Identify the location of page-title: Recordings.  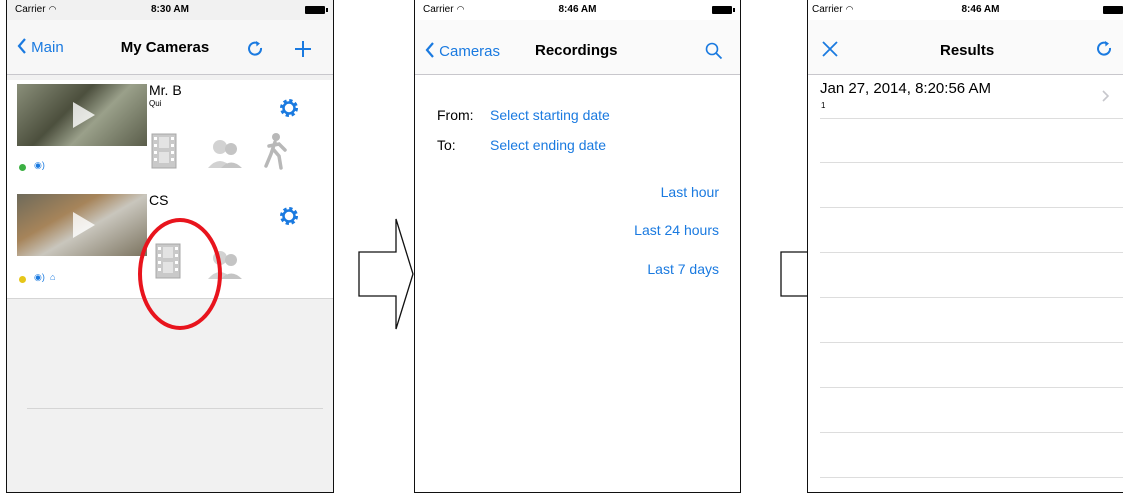
(576, 50).